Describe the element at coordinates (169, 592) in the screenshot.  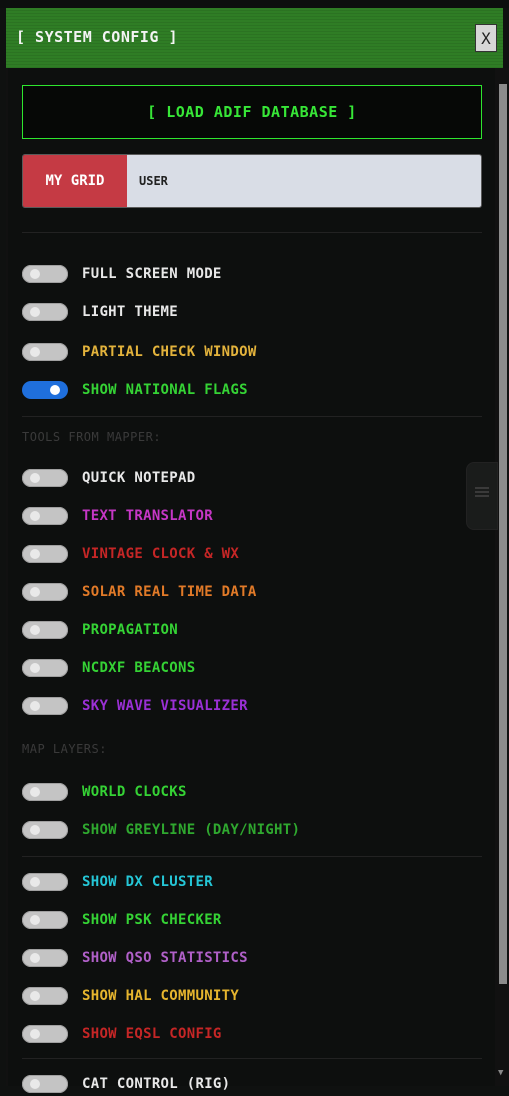
I see `toggle-label: SOLAR REAL TIME DATA` at that location.